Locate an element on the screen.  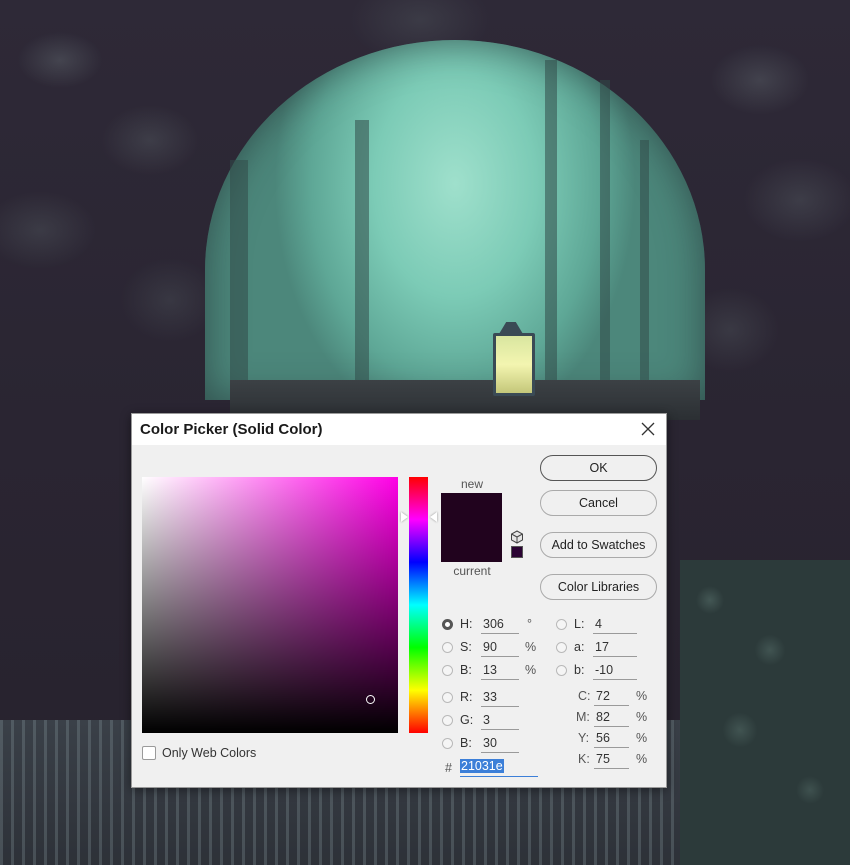
saturation-radio is located at coordinates (447, 647).